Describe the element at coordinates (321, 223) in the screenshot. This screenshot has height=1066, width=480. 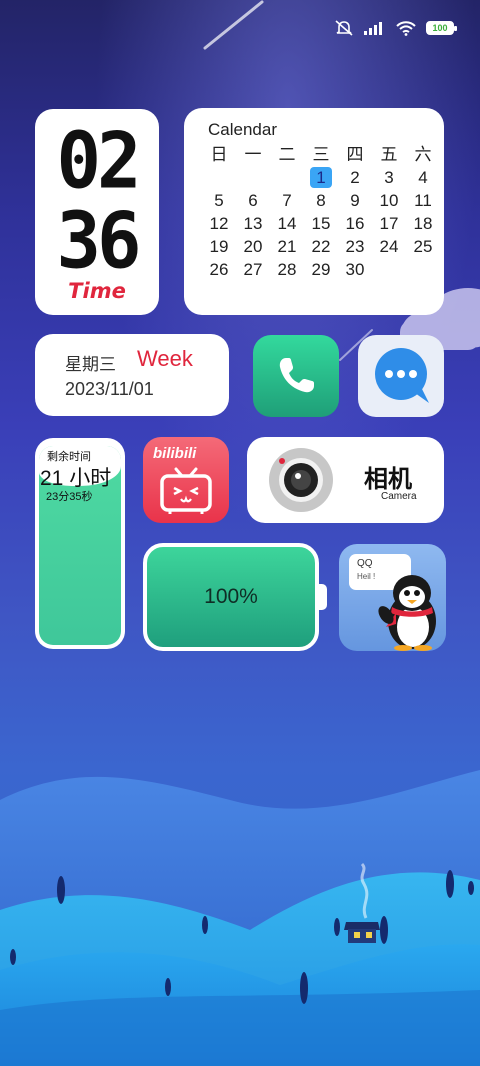
I see `calendar-day: 15` at that location.